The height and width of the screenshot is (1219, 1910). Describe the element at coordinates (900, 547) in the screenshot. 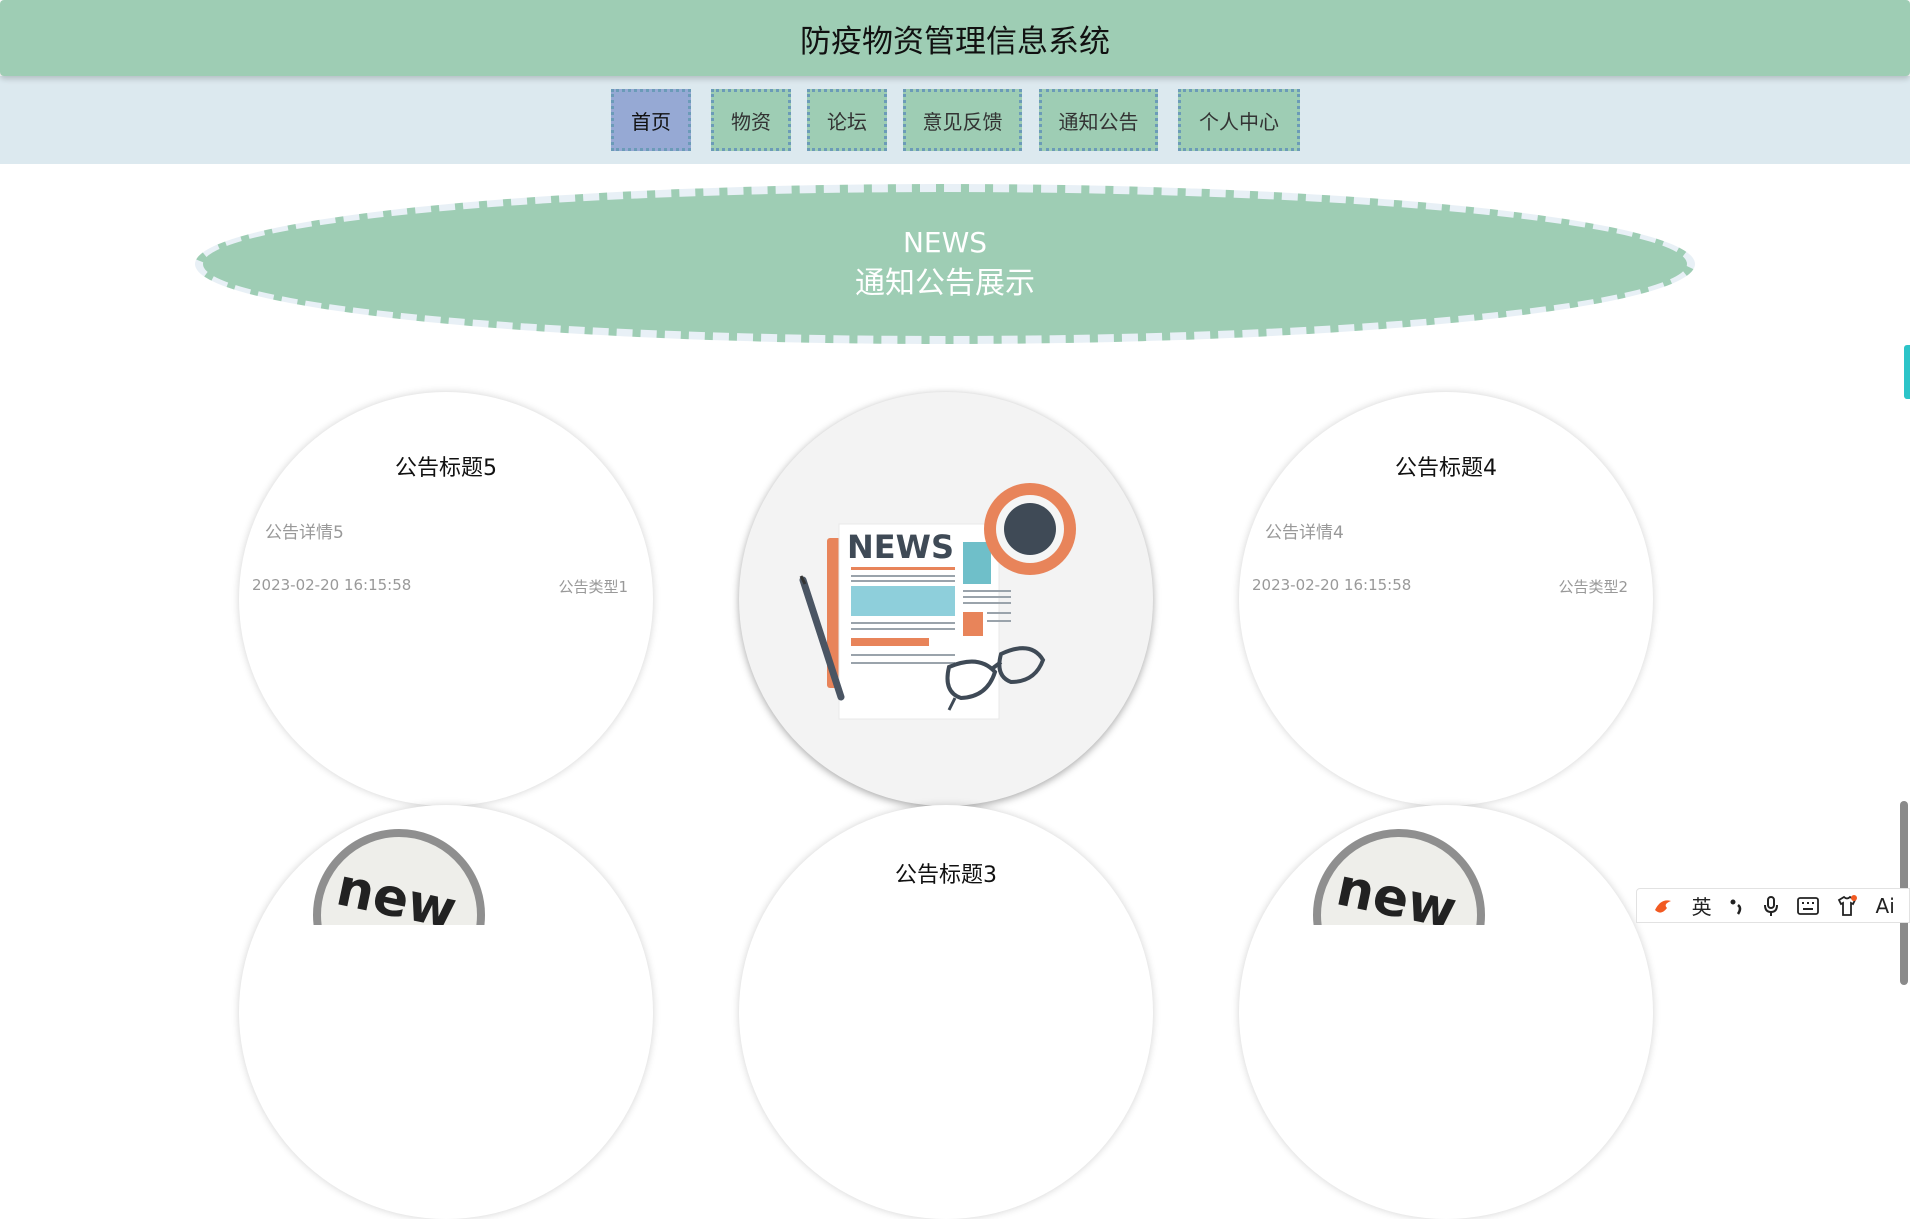

I see `newspaper-headline: NEWS` at that location.